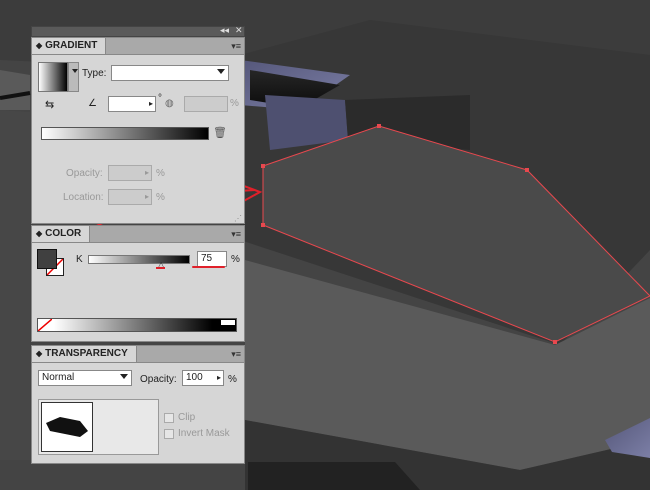  Describe the element at coordinates (125, 133) in the screenshot. I see `gradient-slider-bar` at that location.